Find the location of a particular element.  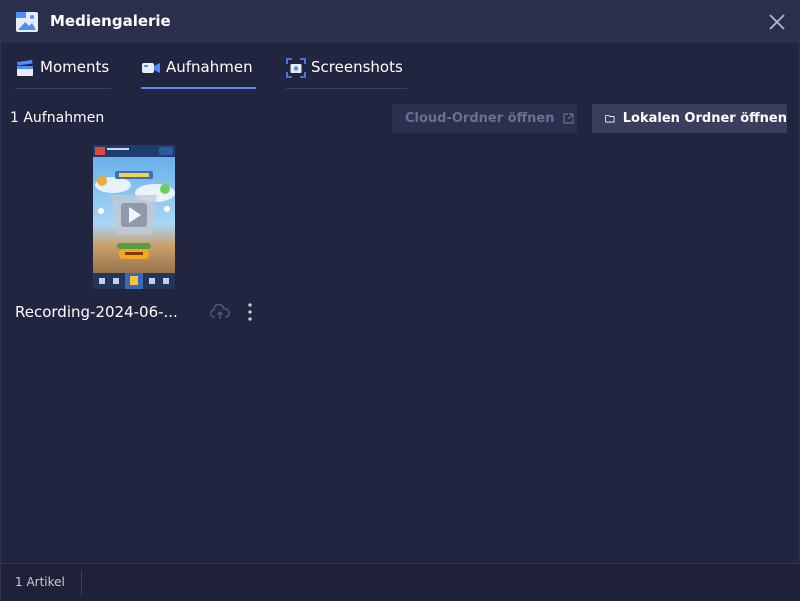

recording-thumbnail is located at coordinates (134, 217).